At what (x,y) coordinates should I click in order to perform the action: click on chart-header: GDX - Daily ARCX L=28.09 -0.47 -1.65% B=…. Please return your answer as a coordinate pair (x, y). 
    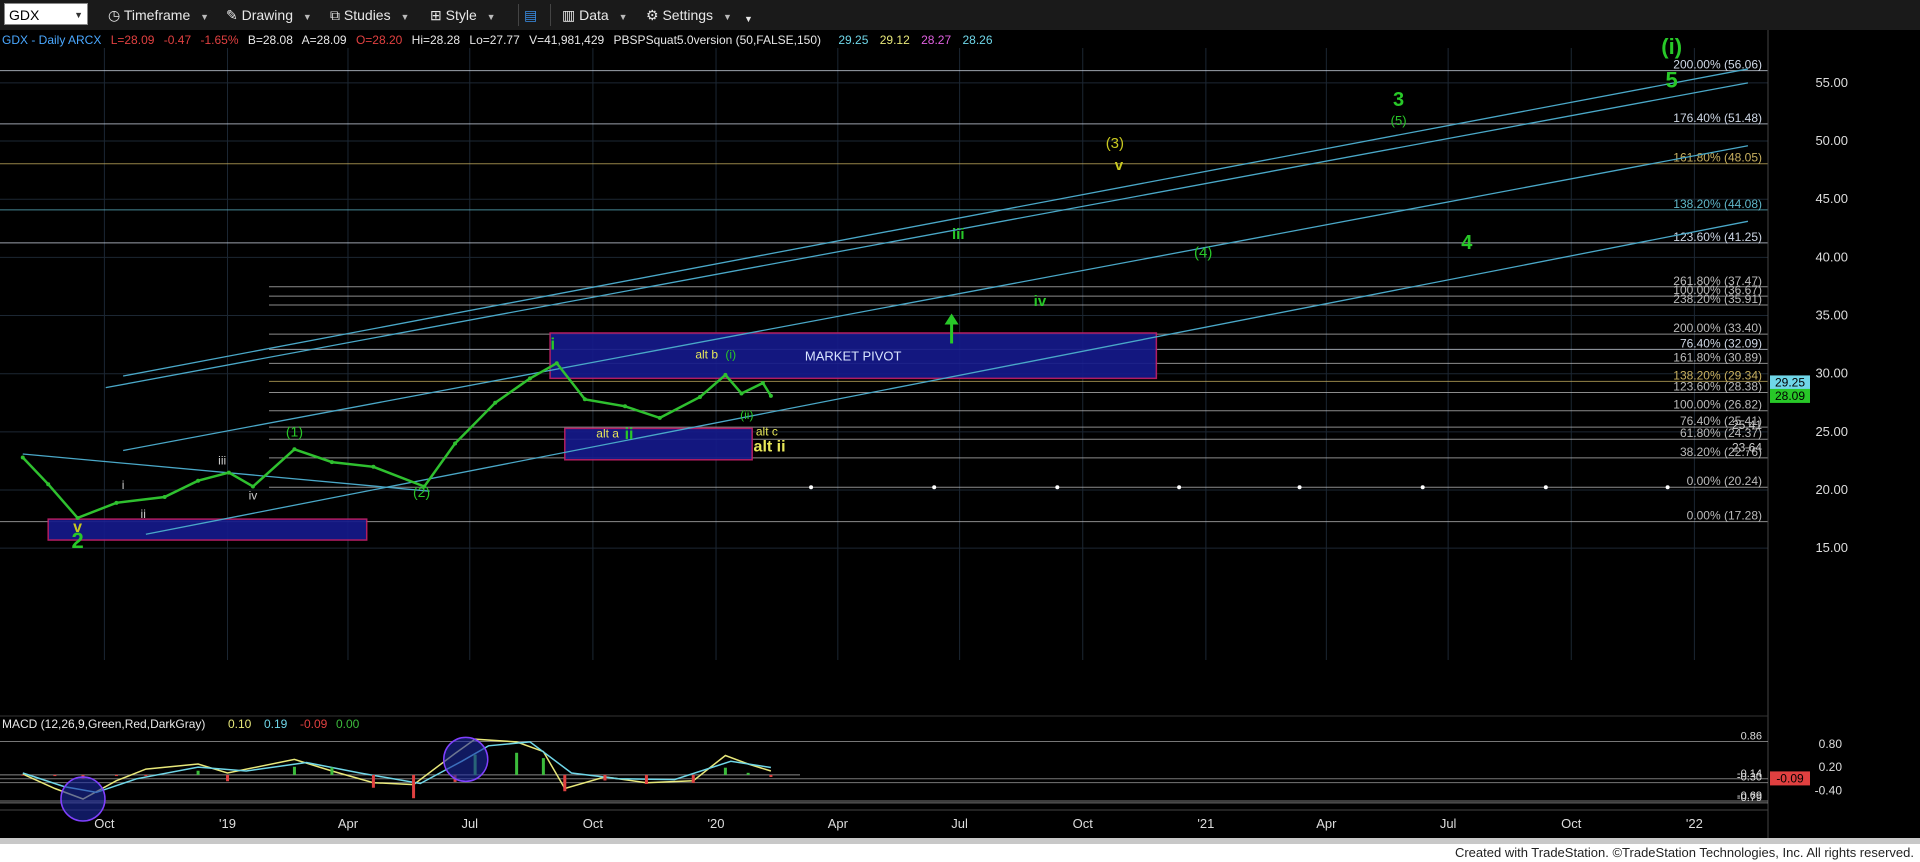
    Looking at the image, I should click on (497, 40).